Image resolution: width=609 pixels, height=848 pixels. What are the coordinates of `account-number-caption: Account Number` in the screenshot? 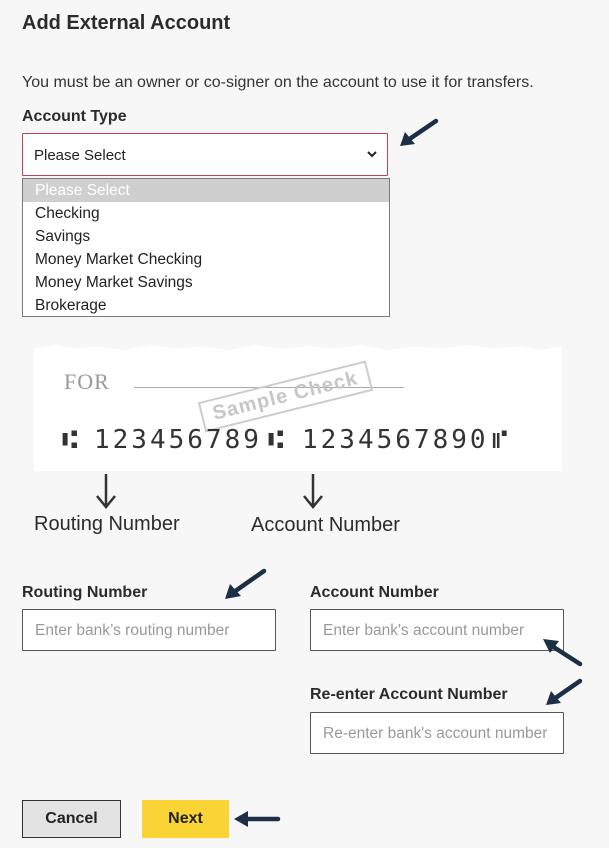 It's located at (325, 525).